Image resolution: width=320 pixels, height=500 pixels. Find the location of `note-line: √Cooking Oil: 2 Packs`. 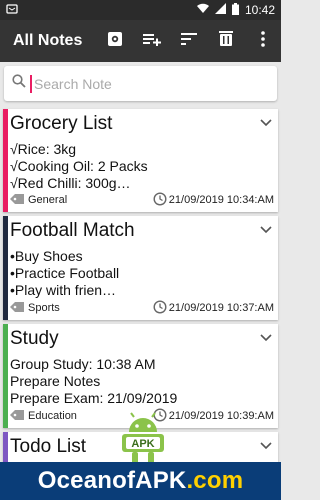

note-line: √Cooking Oil: 2 Packs is located at coordinates (79, 166).